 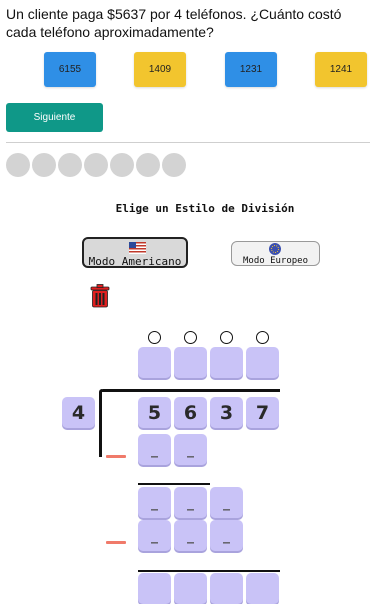 I want to click on trash-icon, so click(x=100, y=296).